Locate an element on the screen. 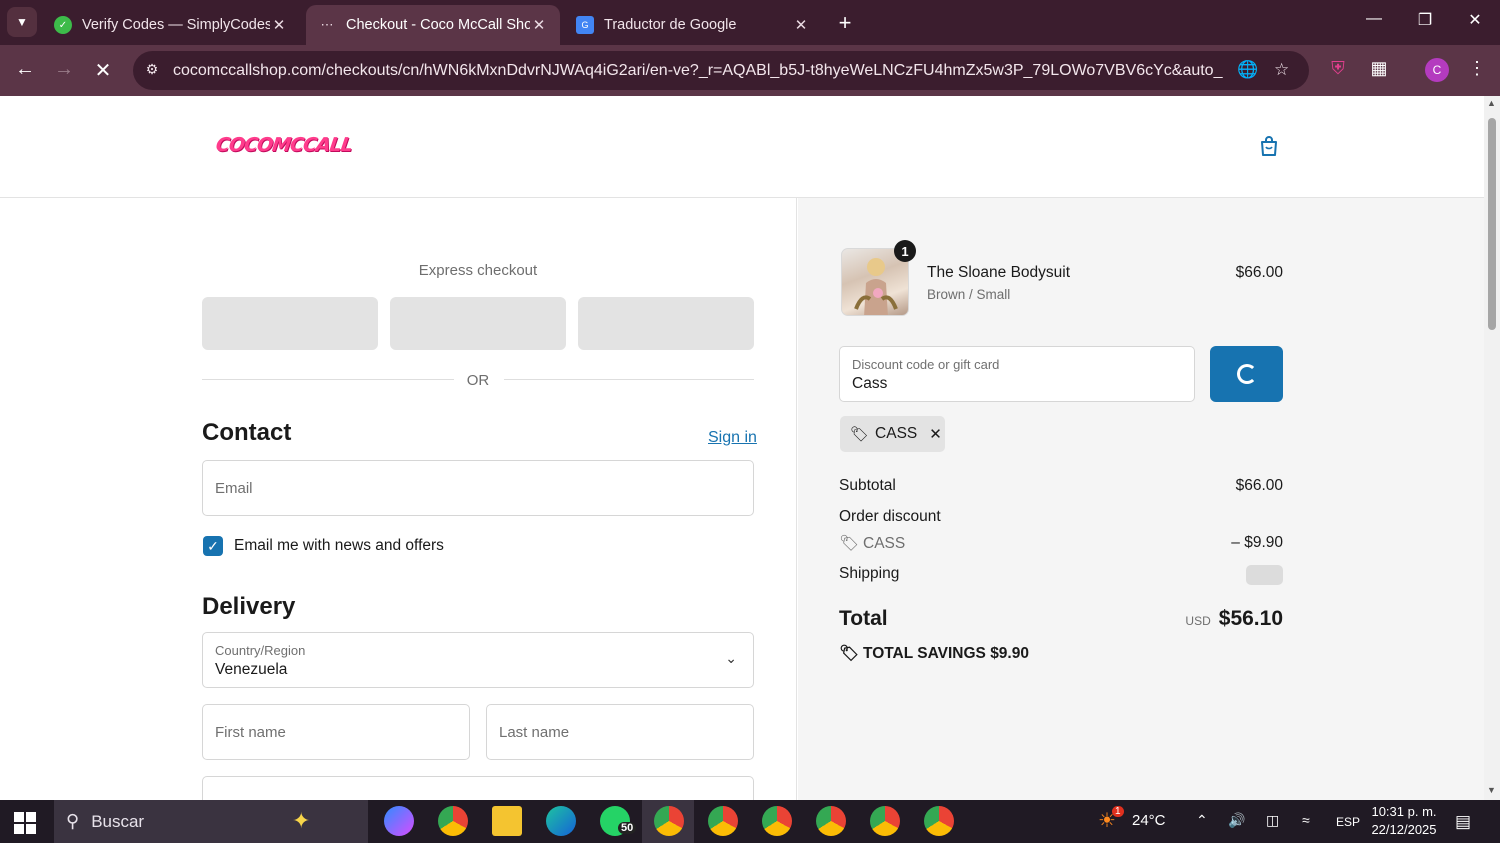 Image resolution: width=1500 pixels, height=843 pixels. tab-google-translate: G Traductor de Google ✕ is located at coordinates (693, 25).